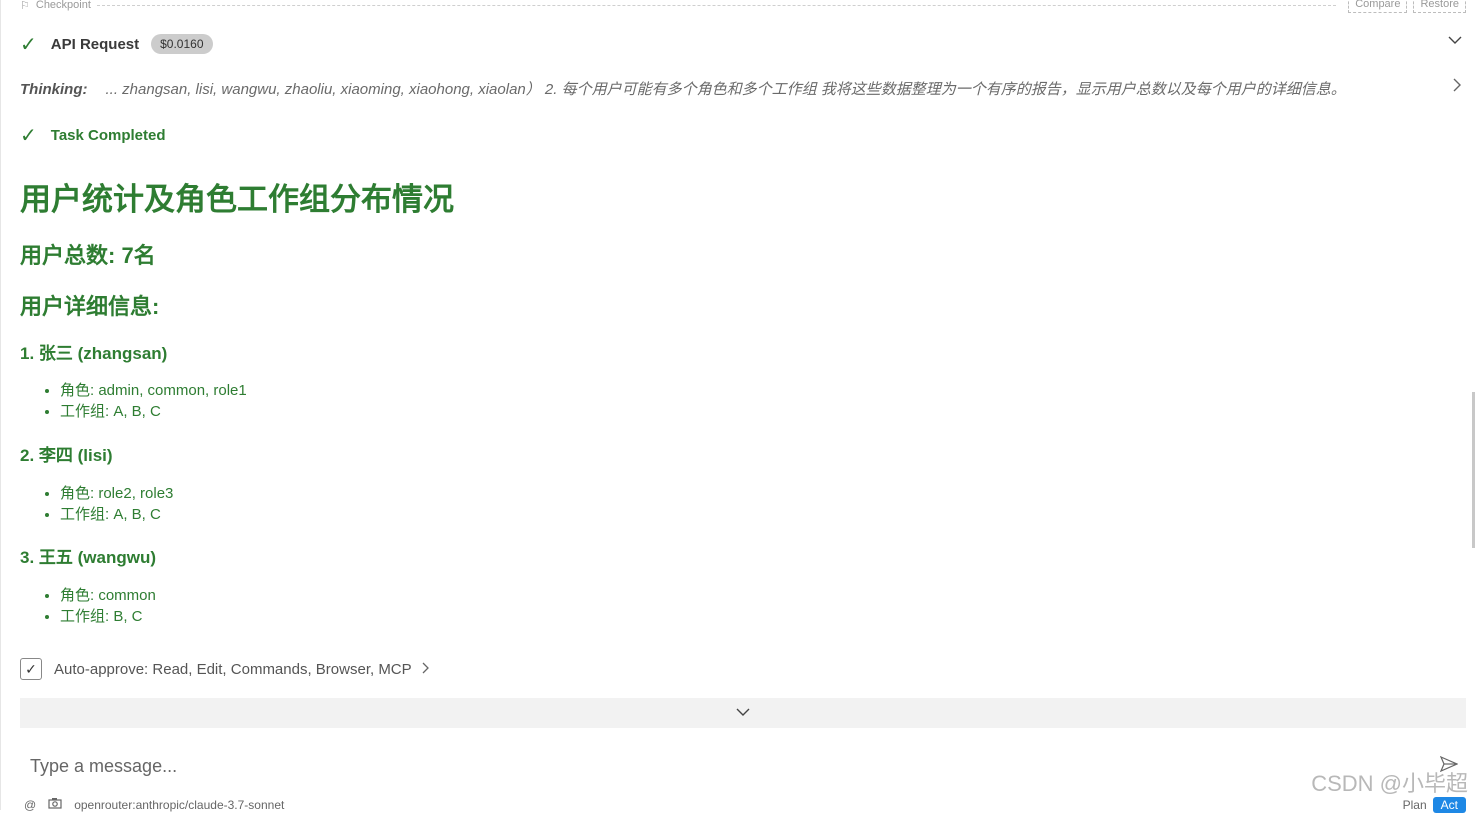 Image resolution: width=1476 pixels, height=813 pixels. What do you see at coordinates (108, 595) in the screenshot?
I see `list-item: 角色: common` at bounding box center [108, 595].